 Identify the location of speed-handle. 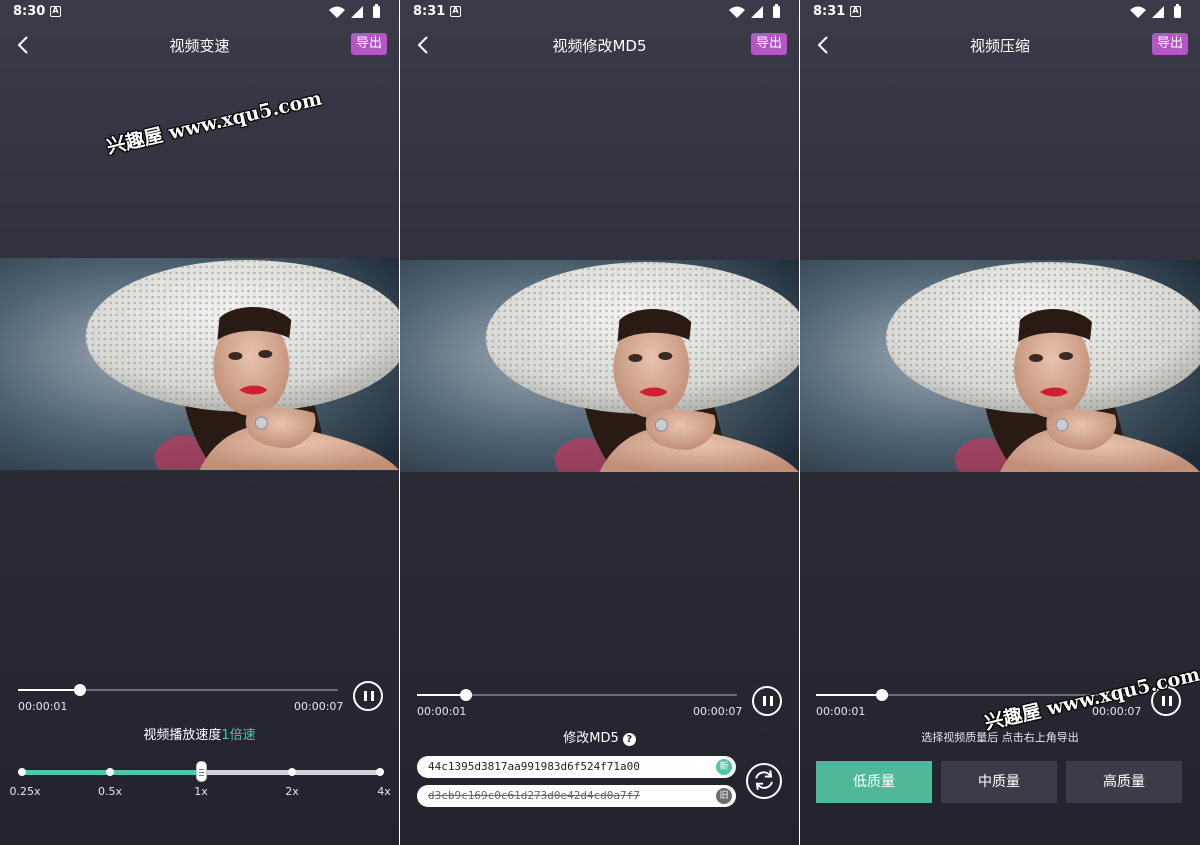
(201, 771).